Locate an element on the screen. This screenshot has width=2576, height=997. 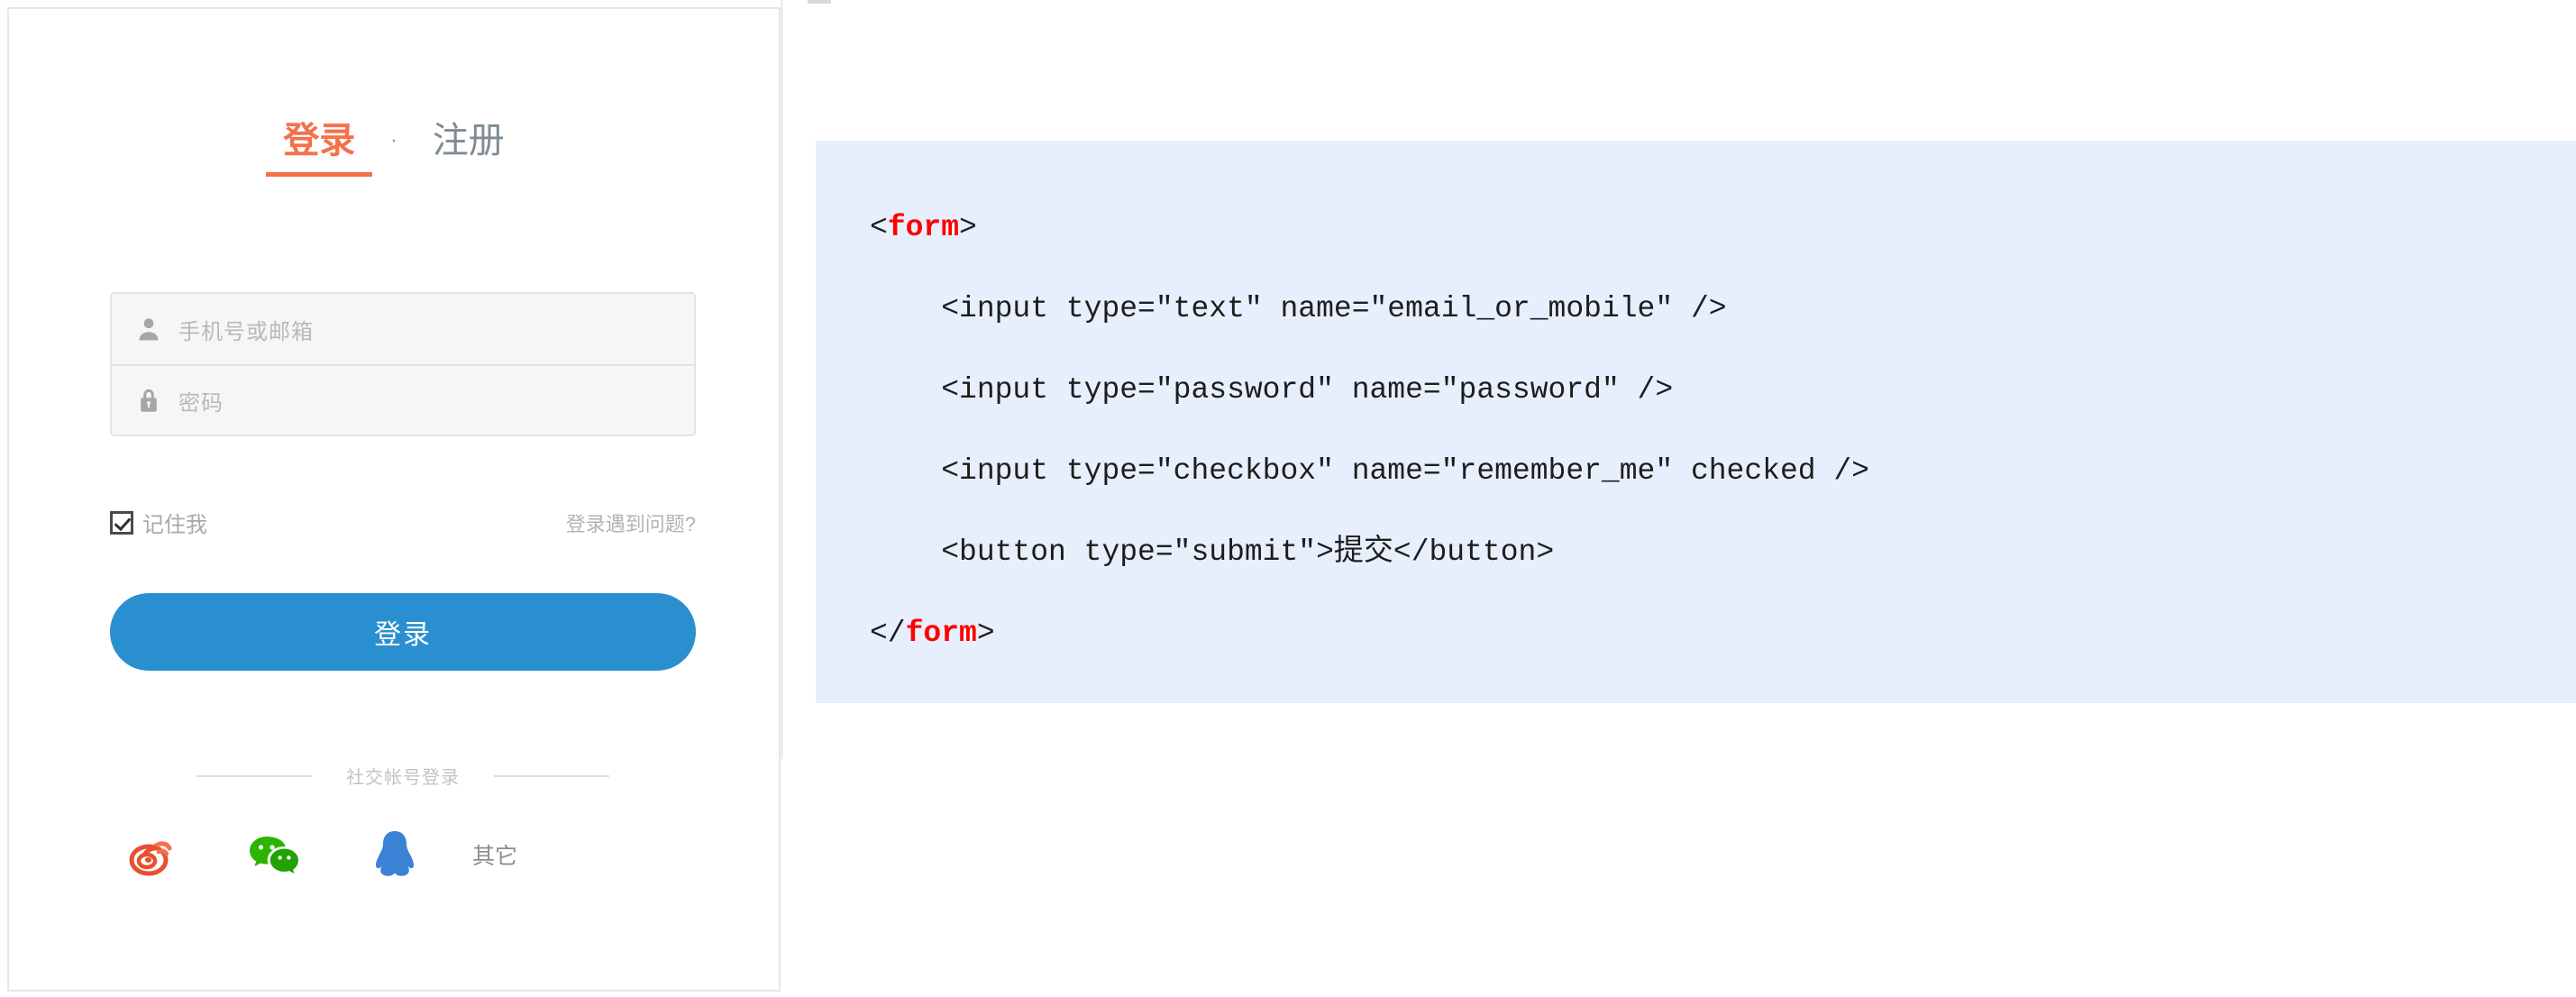
user-icon is located at coordinates (148, 329).